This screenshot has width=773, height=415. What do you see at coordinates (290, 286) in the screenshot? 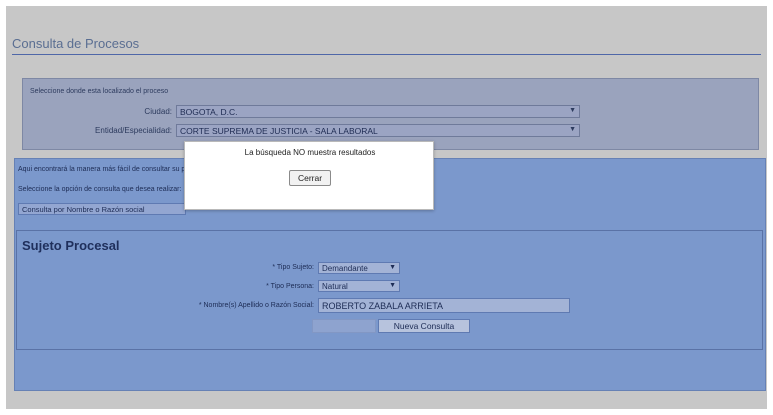
I see `tipo-persona-label: * Tipo Persona:` at bounding box center [290, 286].